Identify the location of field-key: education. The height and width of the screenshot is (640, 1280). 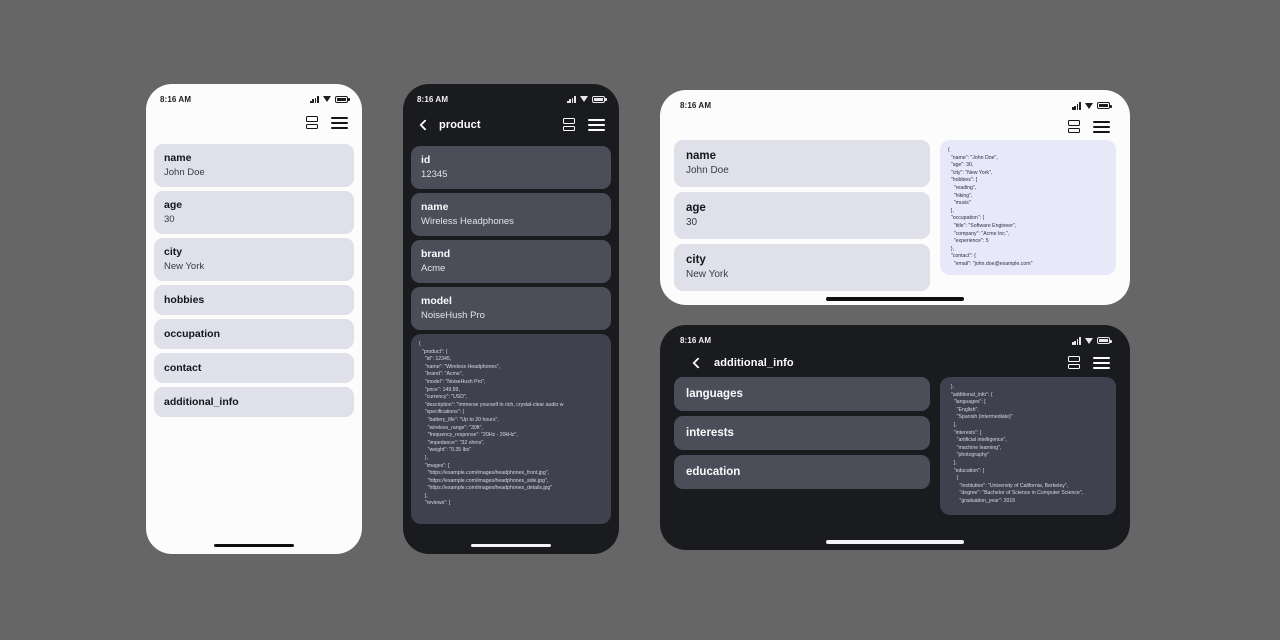
(713, 472).